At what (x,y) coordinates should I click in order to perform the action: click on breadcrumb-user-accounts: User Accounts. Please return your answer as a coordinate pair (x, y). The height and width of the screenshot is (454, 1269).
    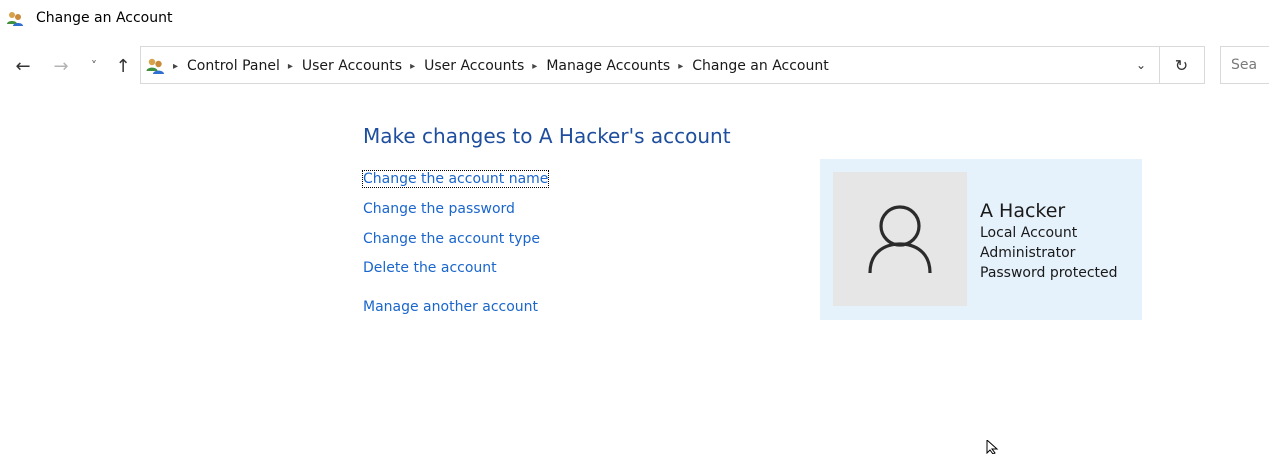
    Looking at the image, I should click on (352, 66).